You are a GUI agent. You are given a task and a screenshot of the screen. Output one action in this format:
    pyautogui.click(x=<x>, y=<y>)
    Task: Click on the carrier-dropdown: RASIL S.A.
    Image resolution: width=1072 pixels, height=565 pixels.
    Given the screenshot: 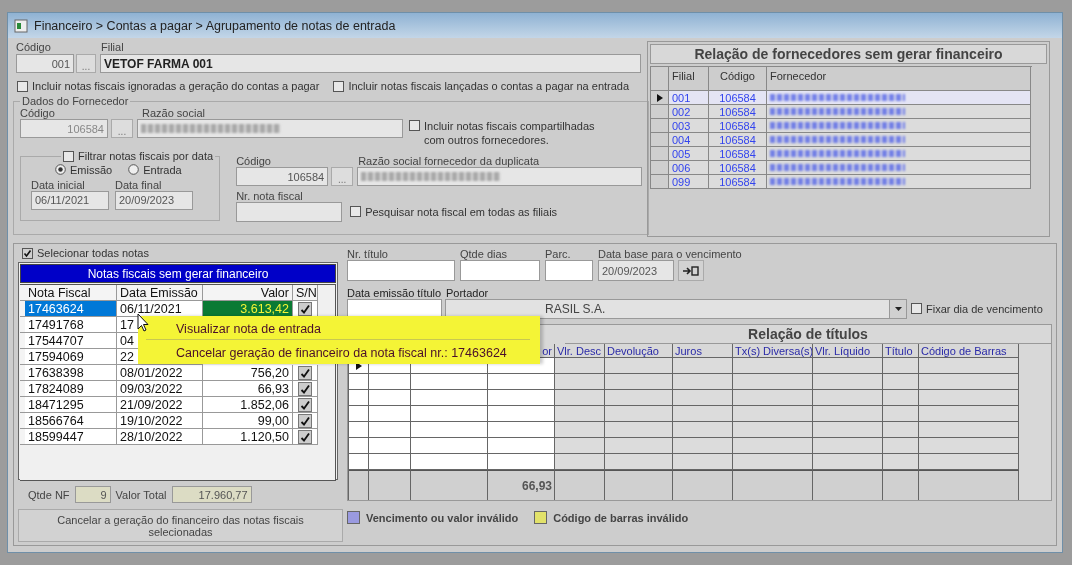 What is the action you would take?
    pyautogui.click(x=676, y=309)
    